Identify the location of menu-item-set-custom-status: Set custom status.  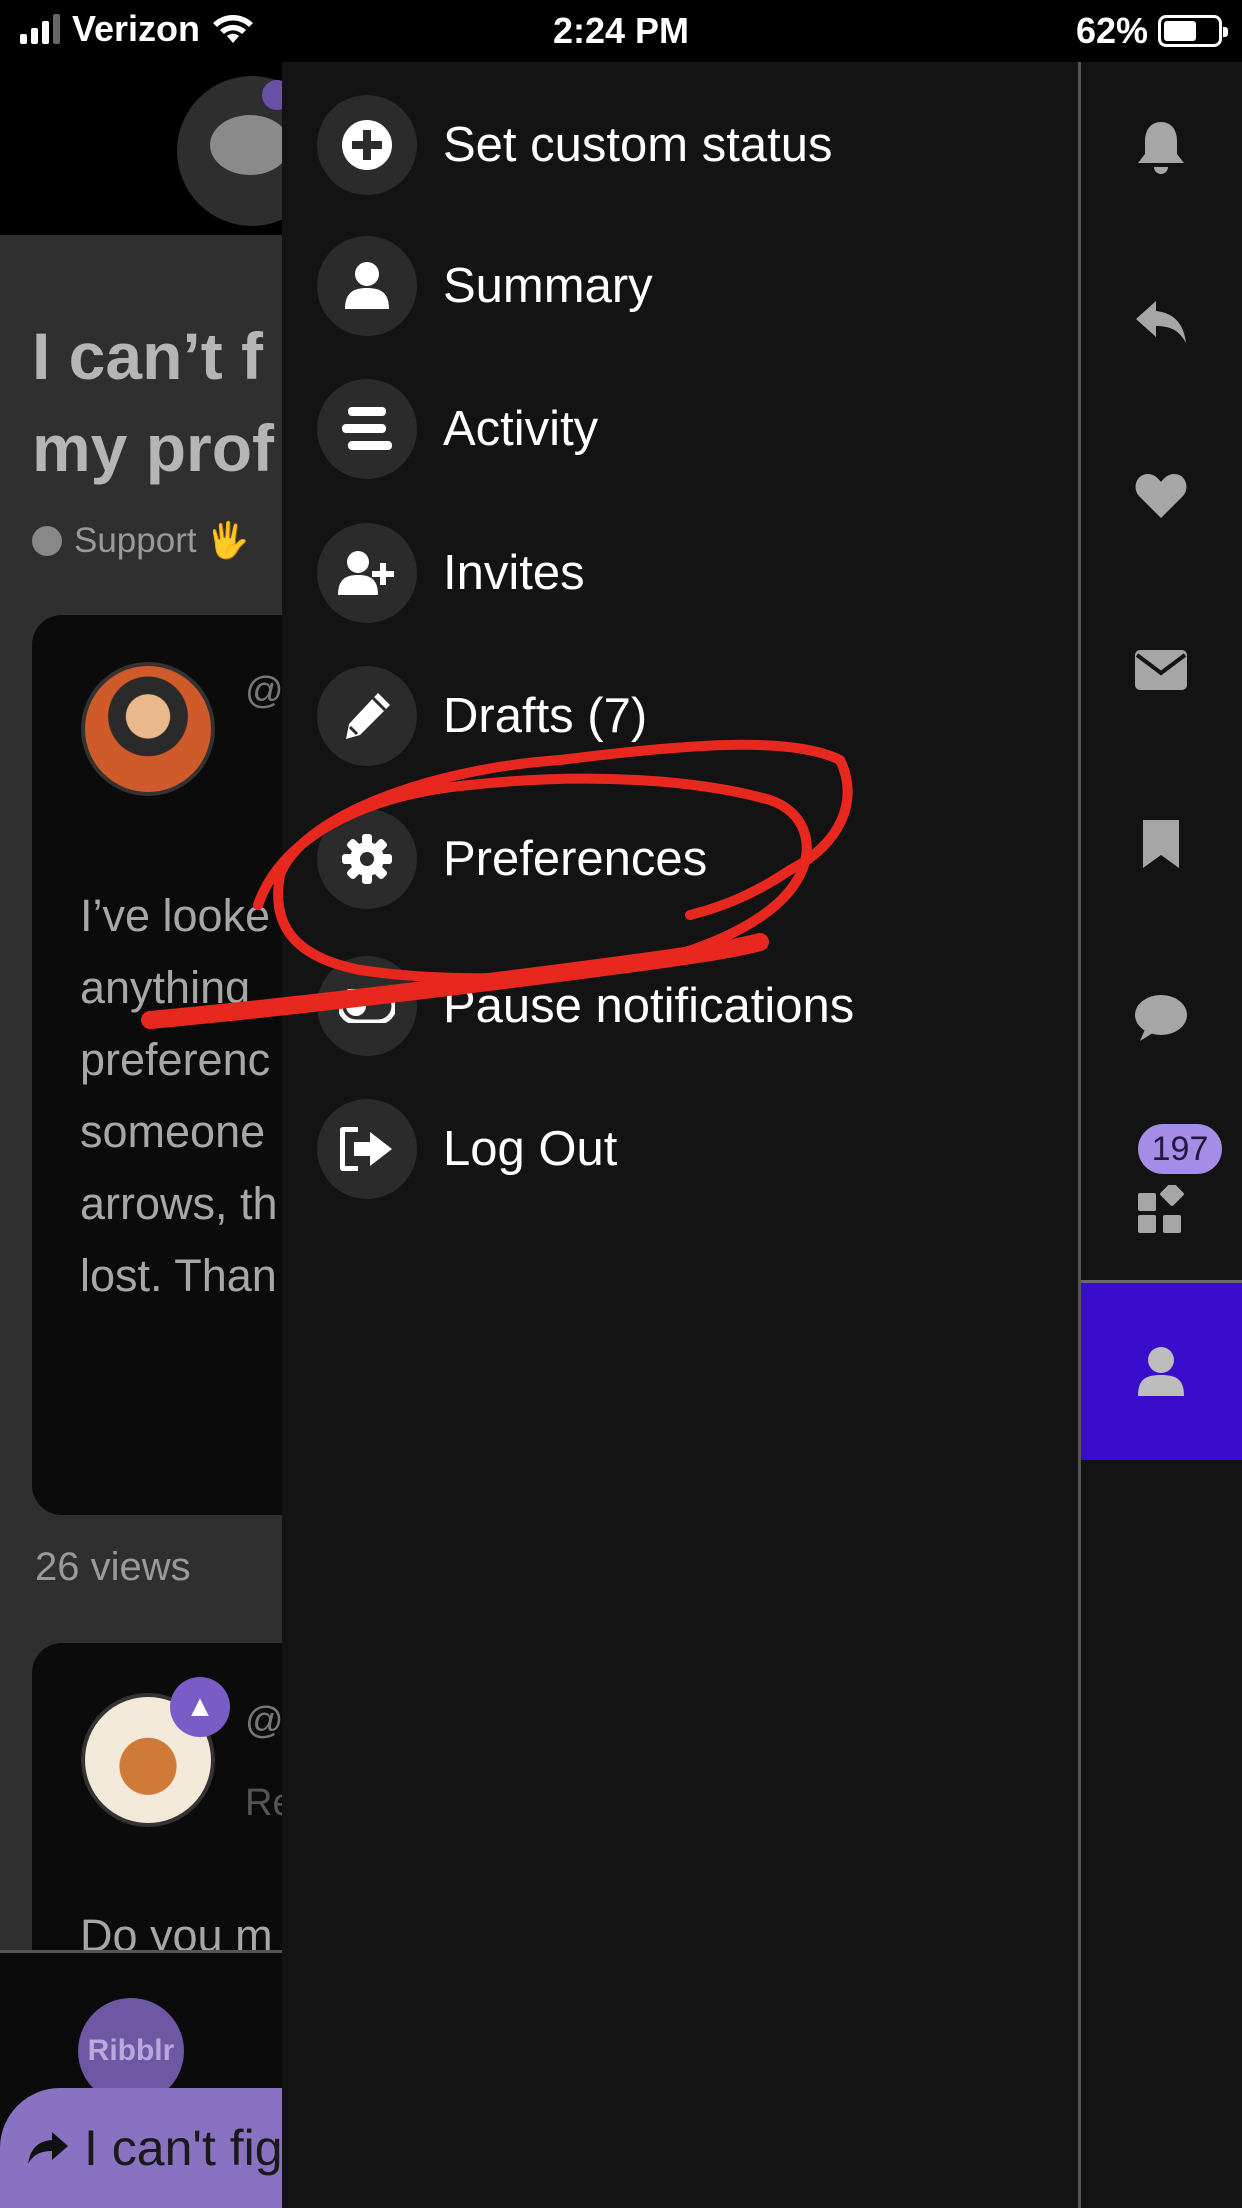
(574, 145).